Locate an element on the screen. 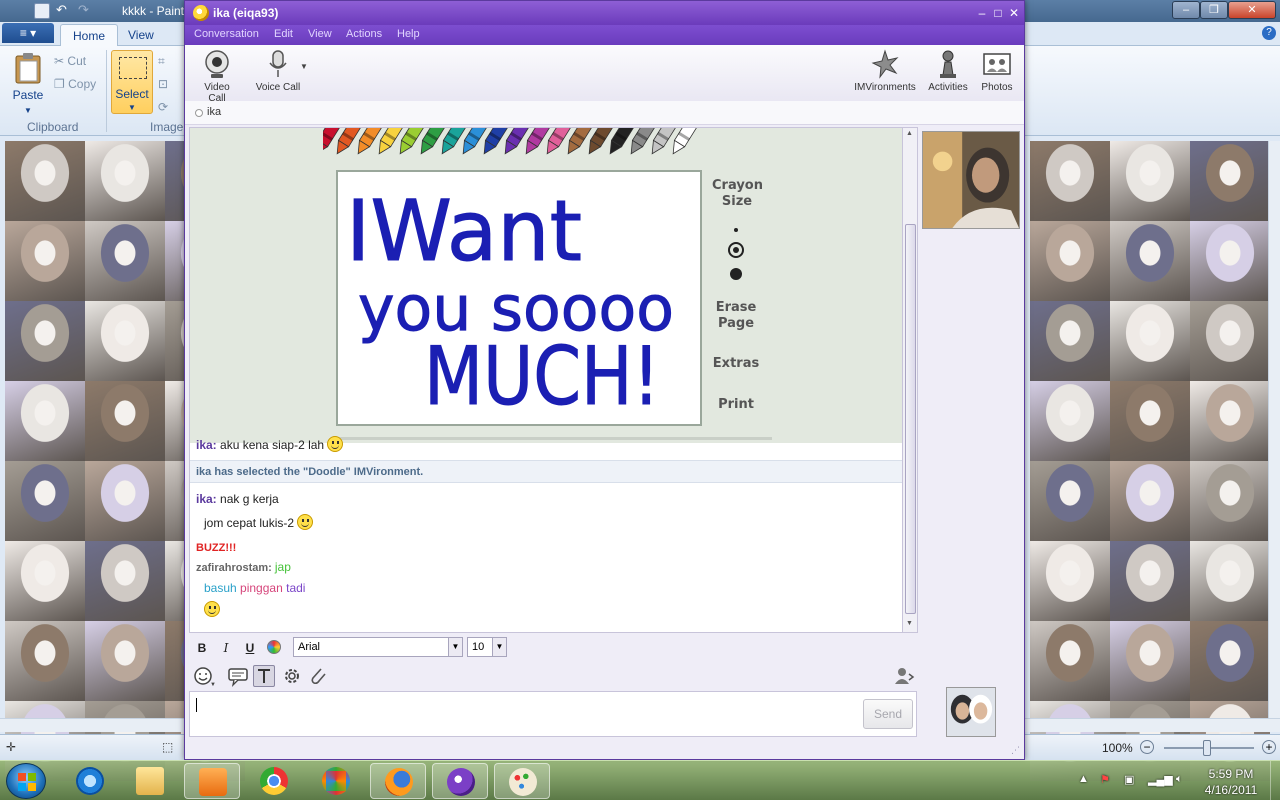 The image size is (1280, 800). taskbar-paint is located at coordinates (522, 781).